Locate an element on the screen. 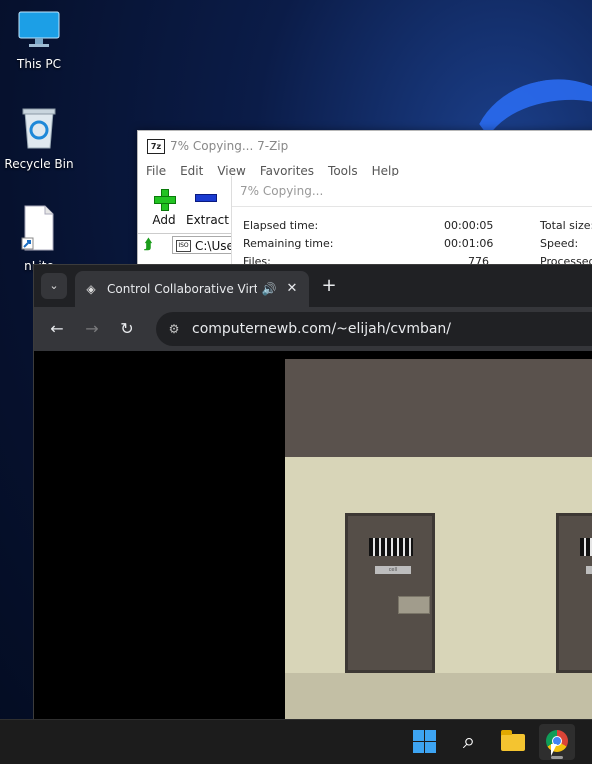 The width and height of the screenshot is (592, 764). file-explorer-button is located at coordinates (513, 742).